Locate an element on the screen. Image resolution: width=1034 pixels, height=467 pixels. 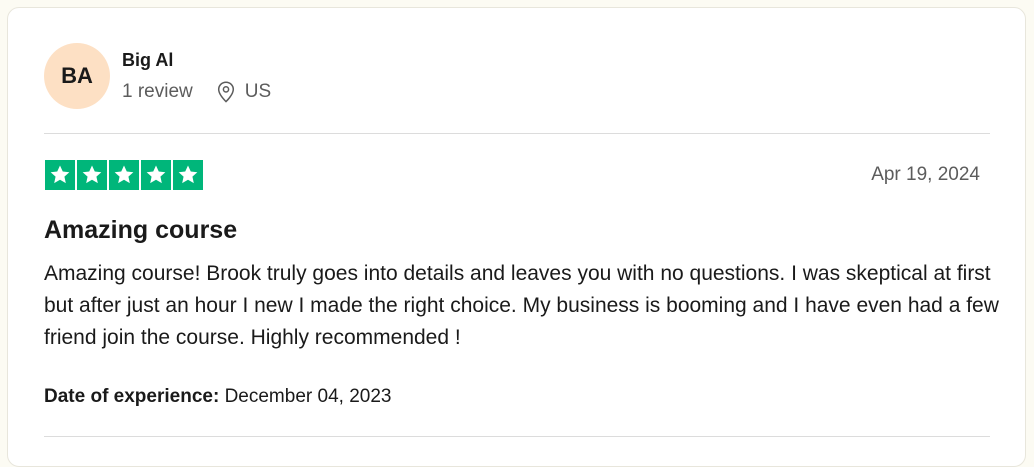
avatar: BA is located at coordinates (77, 76).